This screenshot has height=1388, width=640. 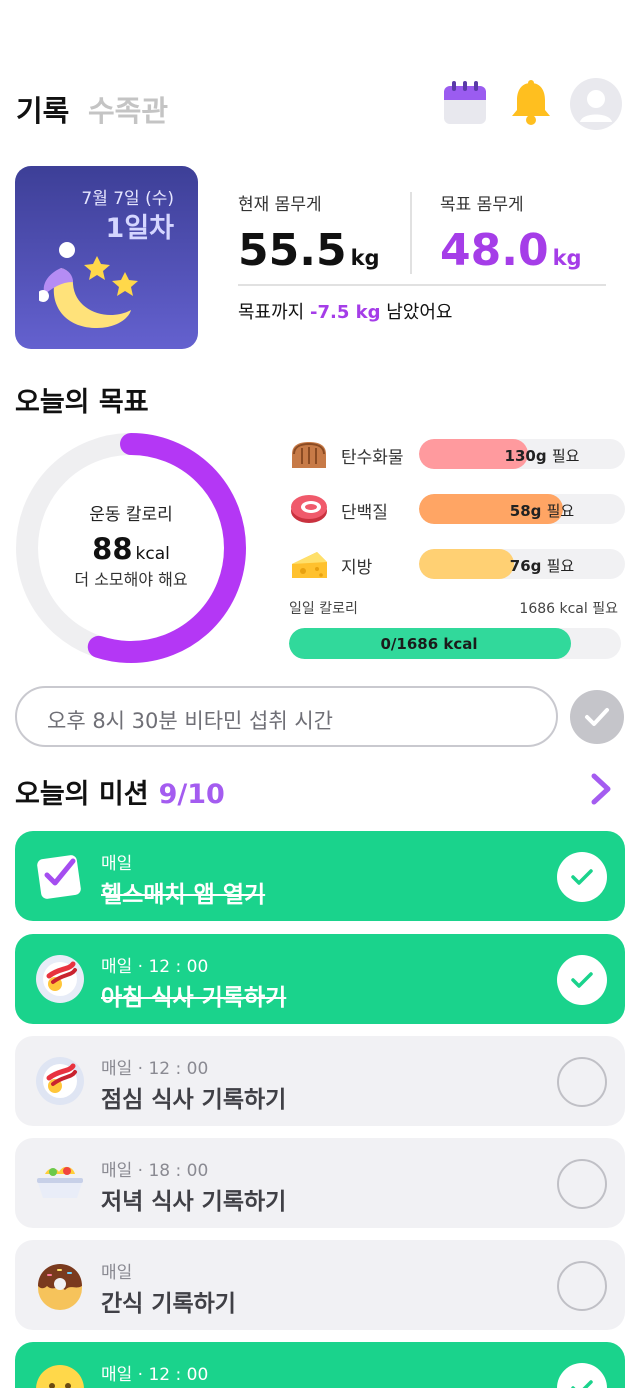 What do you see at coordinates (320, 876) in the screenshot?
I see `mission-item: 매일 헬스매치 앱 열기` at bounding box center [320, 876].